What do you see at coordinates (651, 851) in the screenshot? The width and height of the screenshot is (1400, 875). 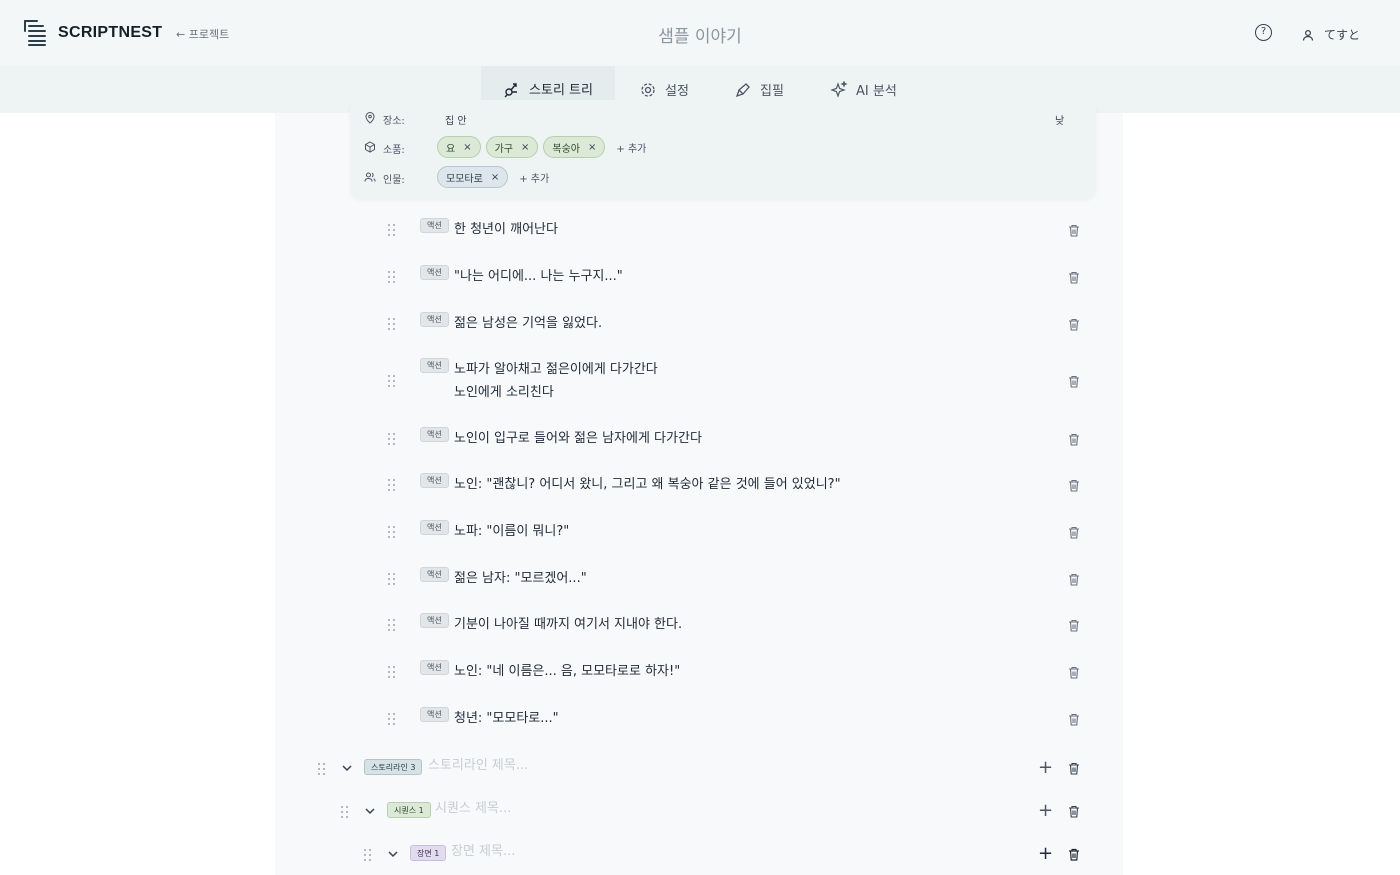 I see `scene-title-input` at bounding box center [651, 851].